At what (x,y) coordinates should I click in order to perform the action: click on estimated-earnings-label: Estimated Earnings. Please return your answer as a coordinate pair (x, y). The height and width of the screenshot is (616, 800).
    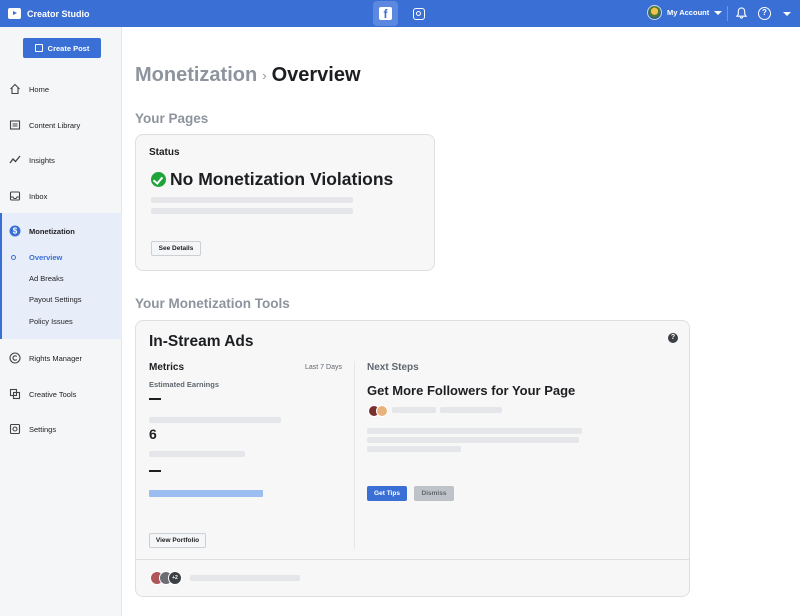
    Looking at the image, I should click on (184, 384).